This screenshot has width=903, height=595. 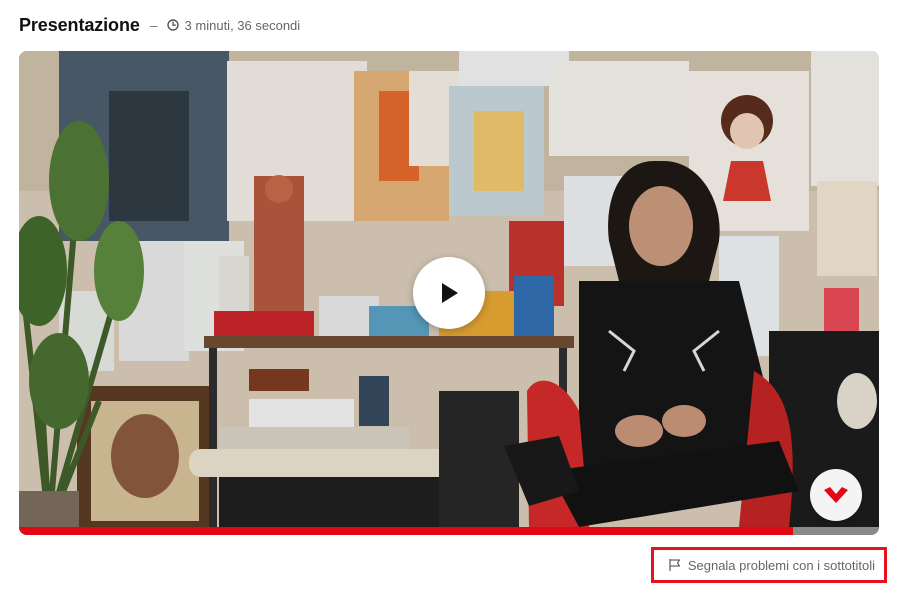 What do you see at coordinates (172, 25) in the screenshot?
I see `clock-icon` at bounding box center [172, 25].